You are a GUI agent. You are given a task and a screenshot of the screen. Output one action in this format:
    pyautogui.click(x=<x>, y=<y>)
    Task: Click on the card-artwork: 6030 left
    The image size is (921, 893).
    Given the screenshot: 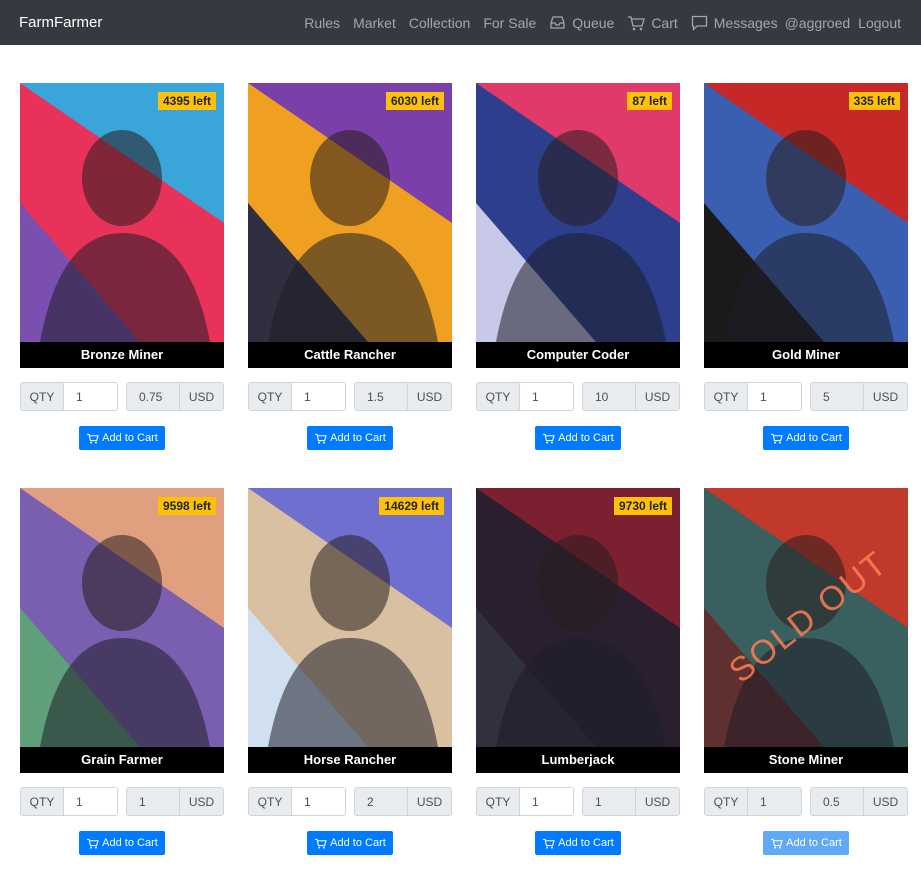 What is the action you would take?
    pyautogui.click(x=350, y=212)
    